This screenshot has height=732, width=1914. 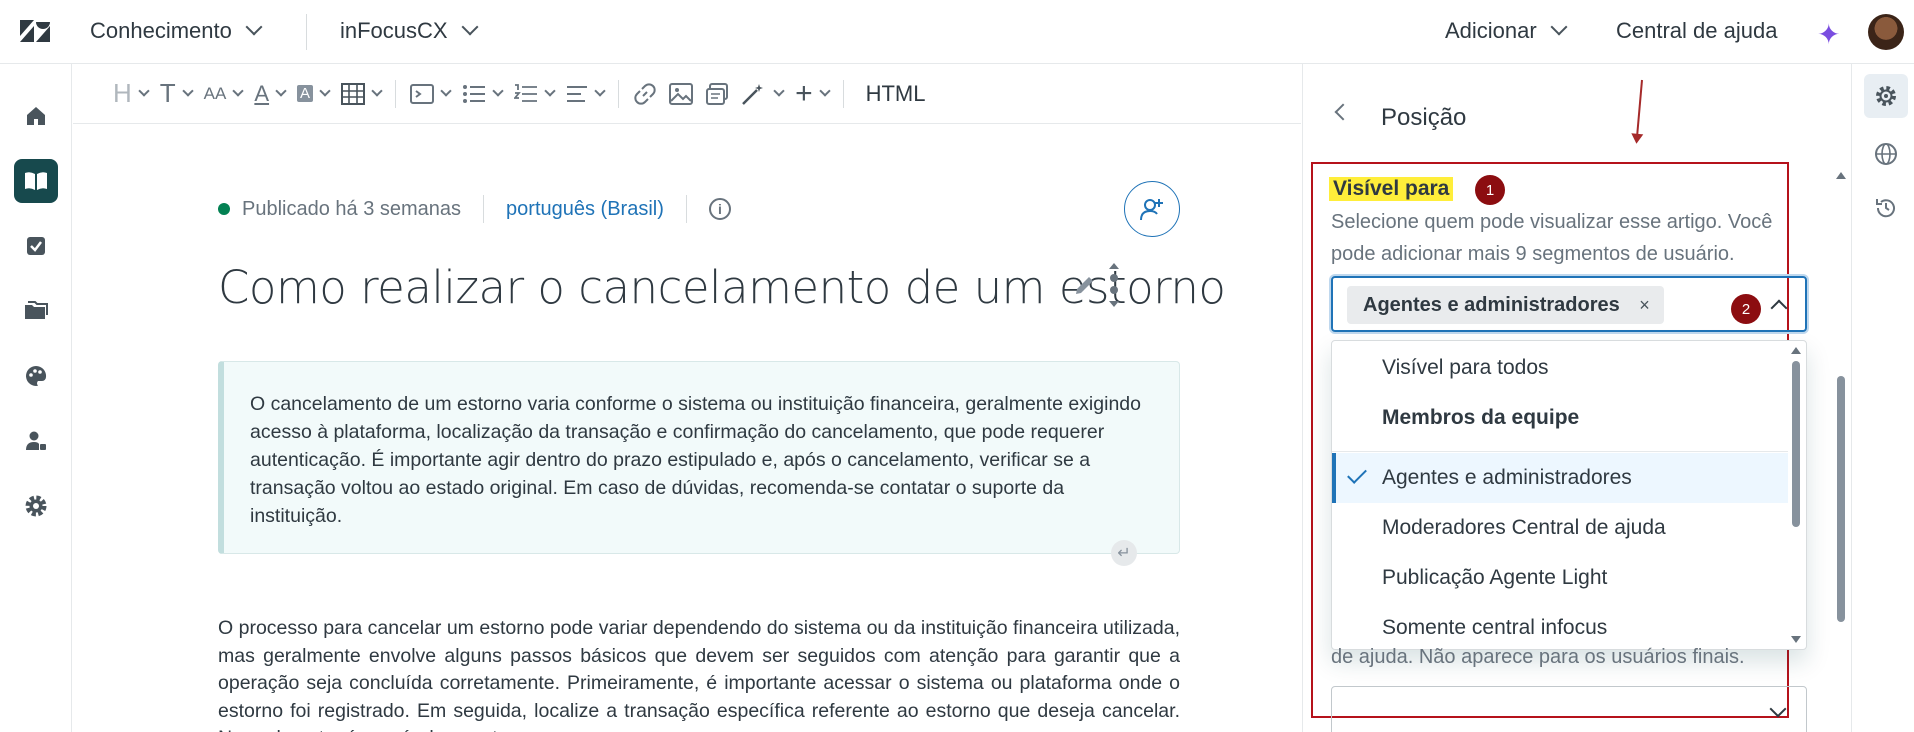 I want to click on text-style-button: T, so click(x=176, y=94).